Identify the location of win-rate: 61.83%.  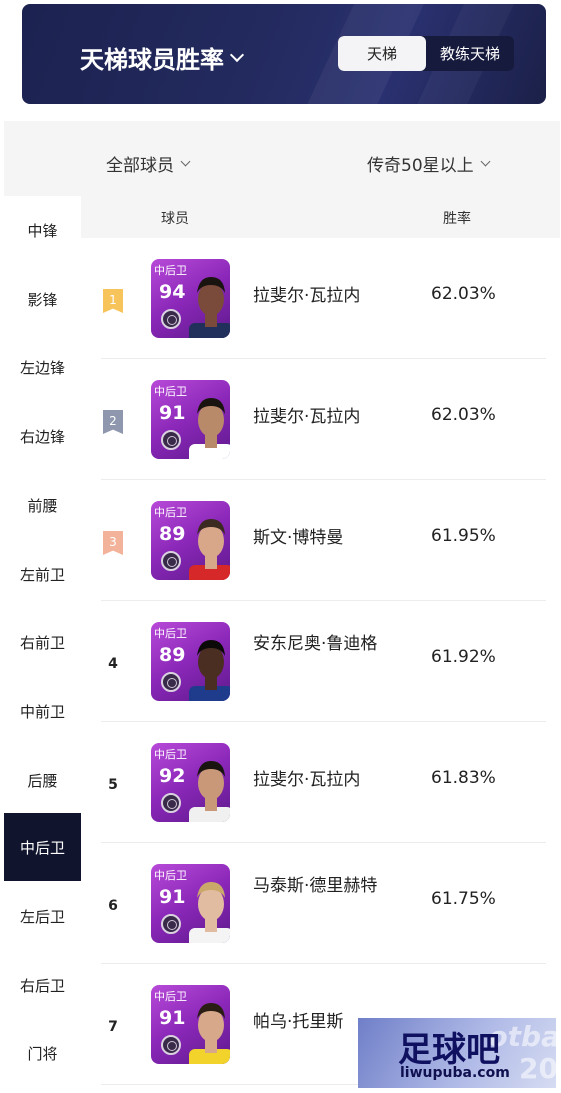
(463, 778).